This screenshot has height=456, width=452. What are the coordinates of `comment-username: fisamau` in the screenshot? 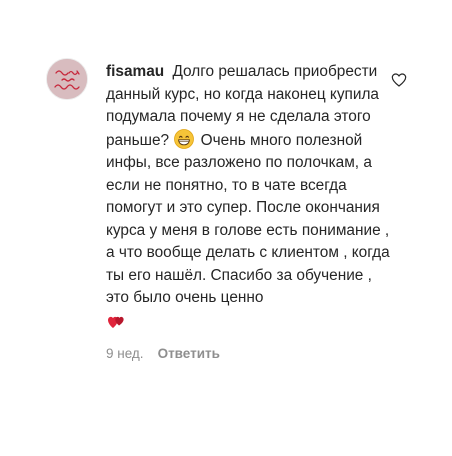 It's located at (135, 71).